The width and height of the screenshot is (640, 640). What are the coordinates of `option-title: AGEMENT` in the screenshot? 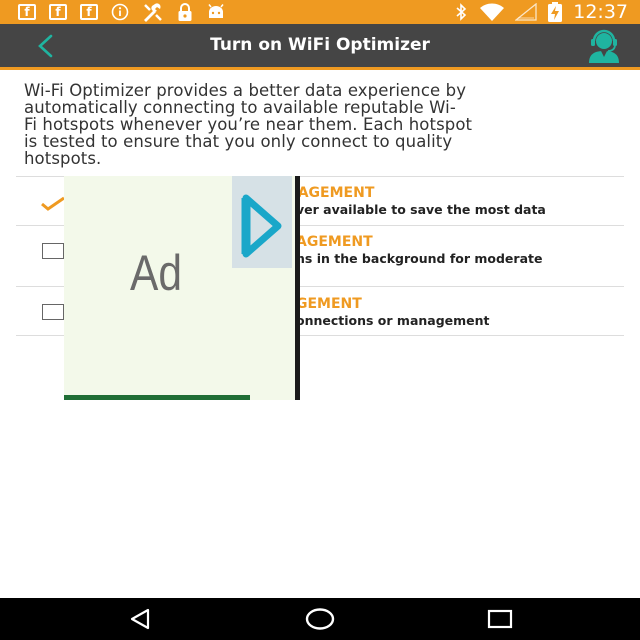 It's located at (334, 242).